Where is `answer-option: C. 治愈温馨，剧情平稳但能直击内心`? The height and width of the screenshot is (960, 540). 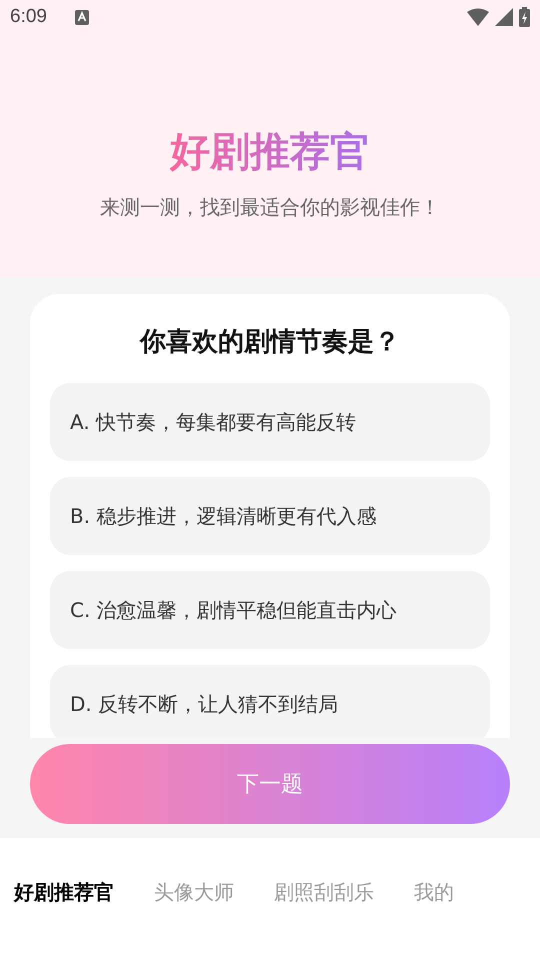 answer-option: C. 治愈温馨，剧情平稳但能直击内心 is located at coordinates (270, 610).